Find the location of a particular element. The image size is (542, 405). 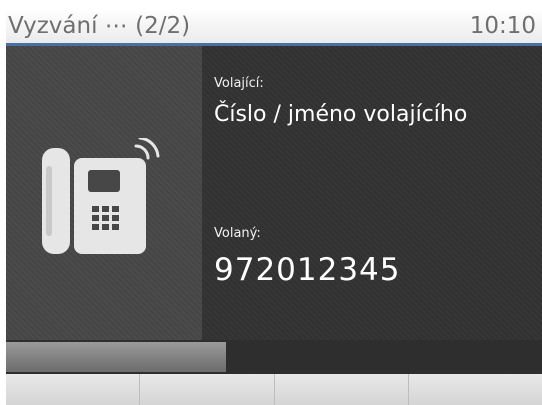

softkey-bar is located at coordinates (274, 389).